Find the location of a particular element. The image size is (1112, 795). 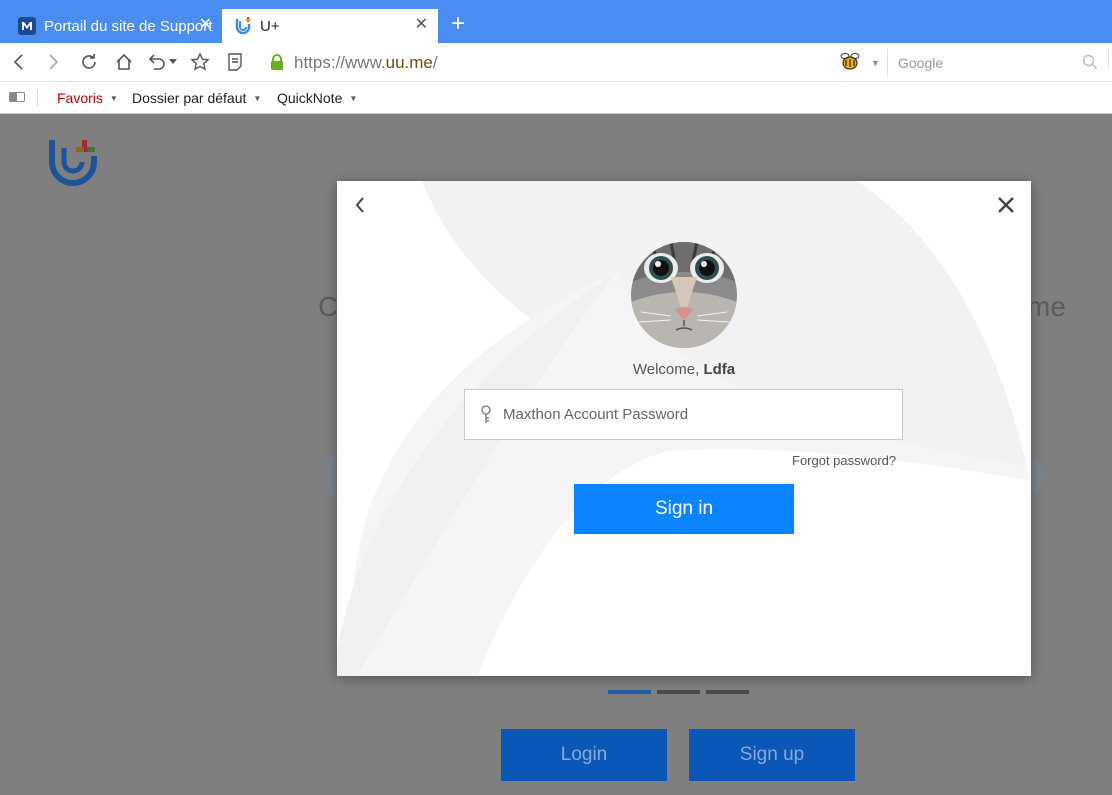

home-icon is located at coordinates (124, 62).